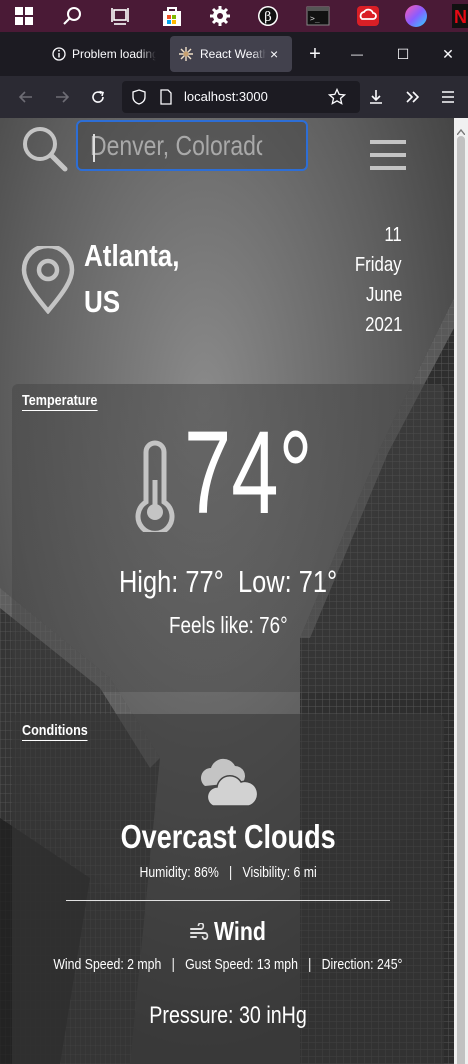 The image size is (468, 1064). Describe the element at coordinates (357, 54) in the screenshot. I see `minimize-button: —` at that location.